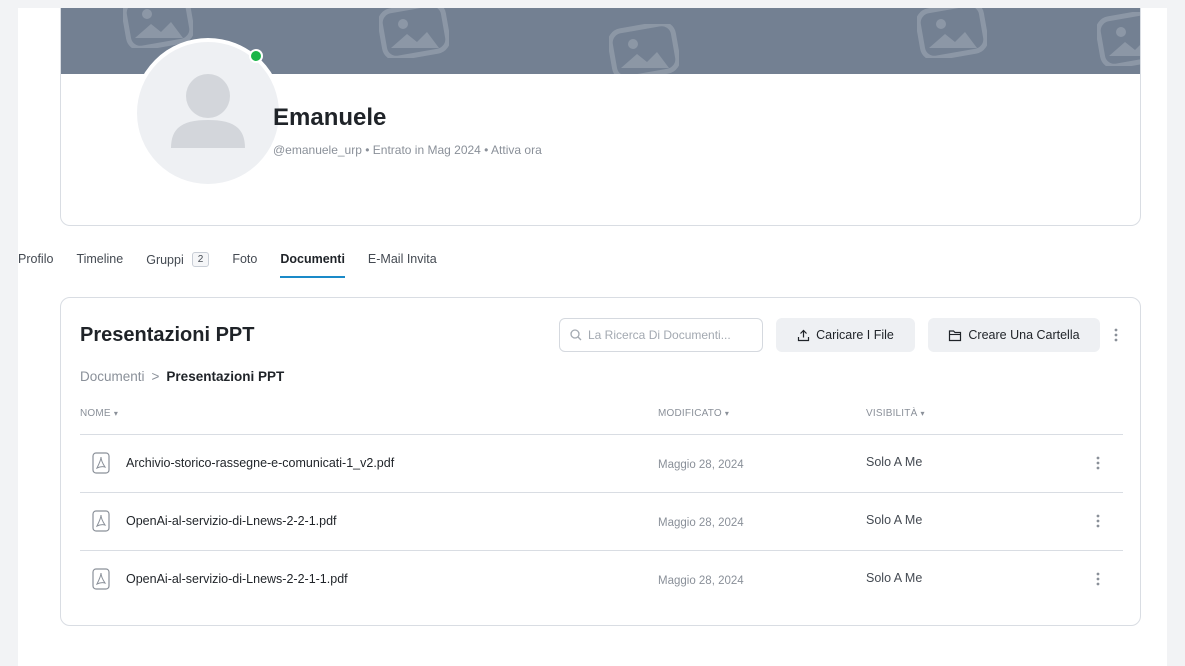 This screenshot has height=666, width=1185. What do you see at coordinates (36, 259) in the screenshot?
I see `tab-label: Profilo` at bounding box center [36, 259].